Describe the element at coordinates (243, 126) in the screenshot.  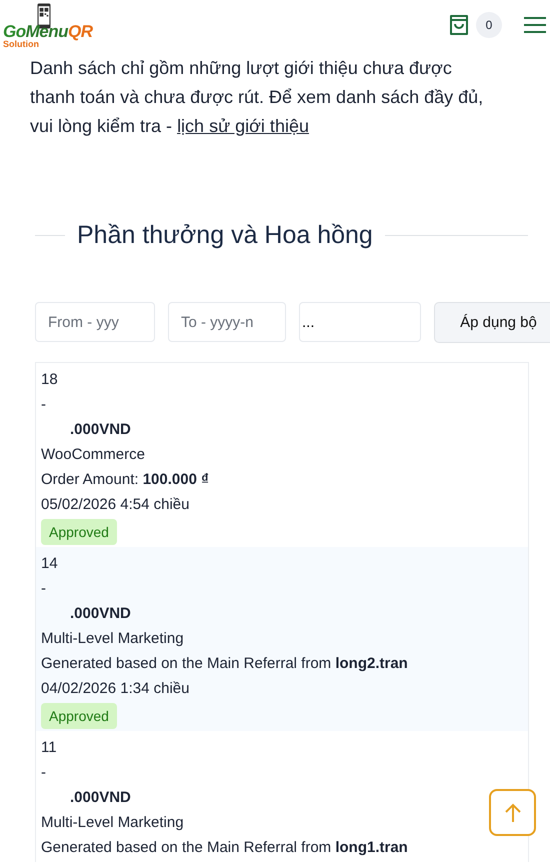
I see `referral-history-link: lịch sử giới thiệu` at that location.